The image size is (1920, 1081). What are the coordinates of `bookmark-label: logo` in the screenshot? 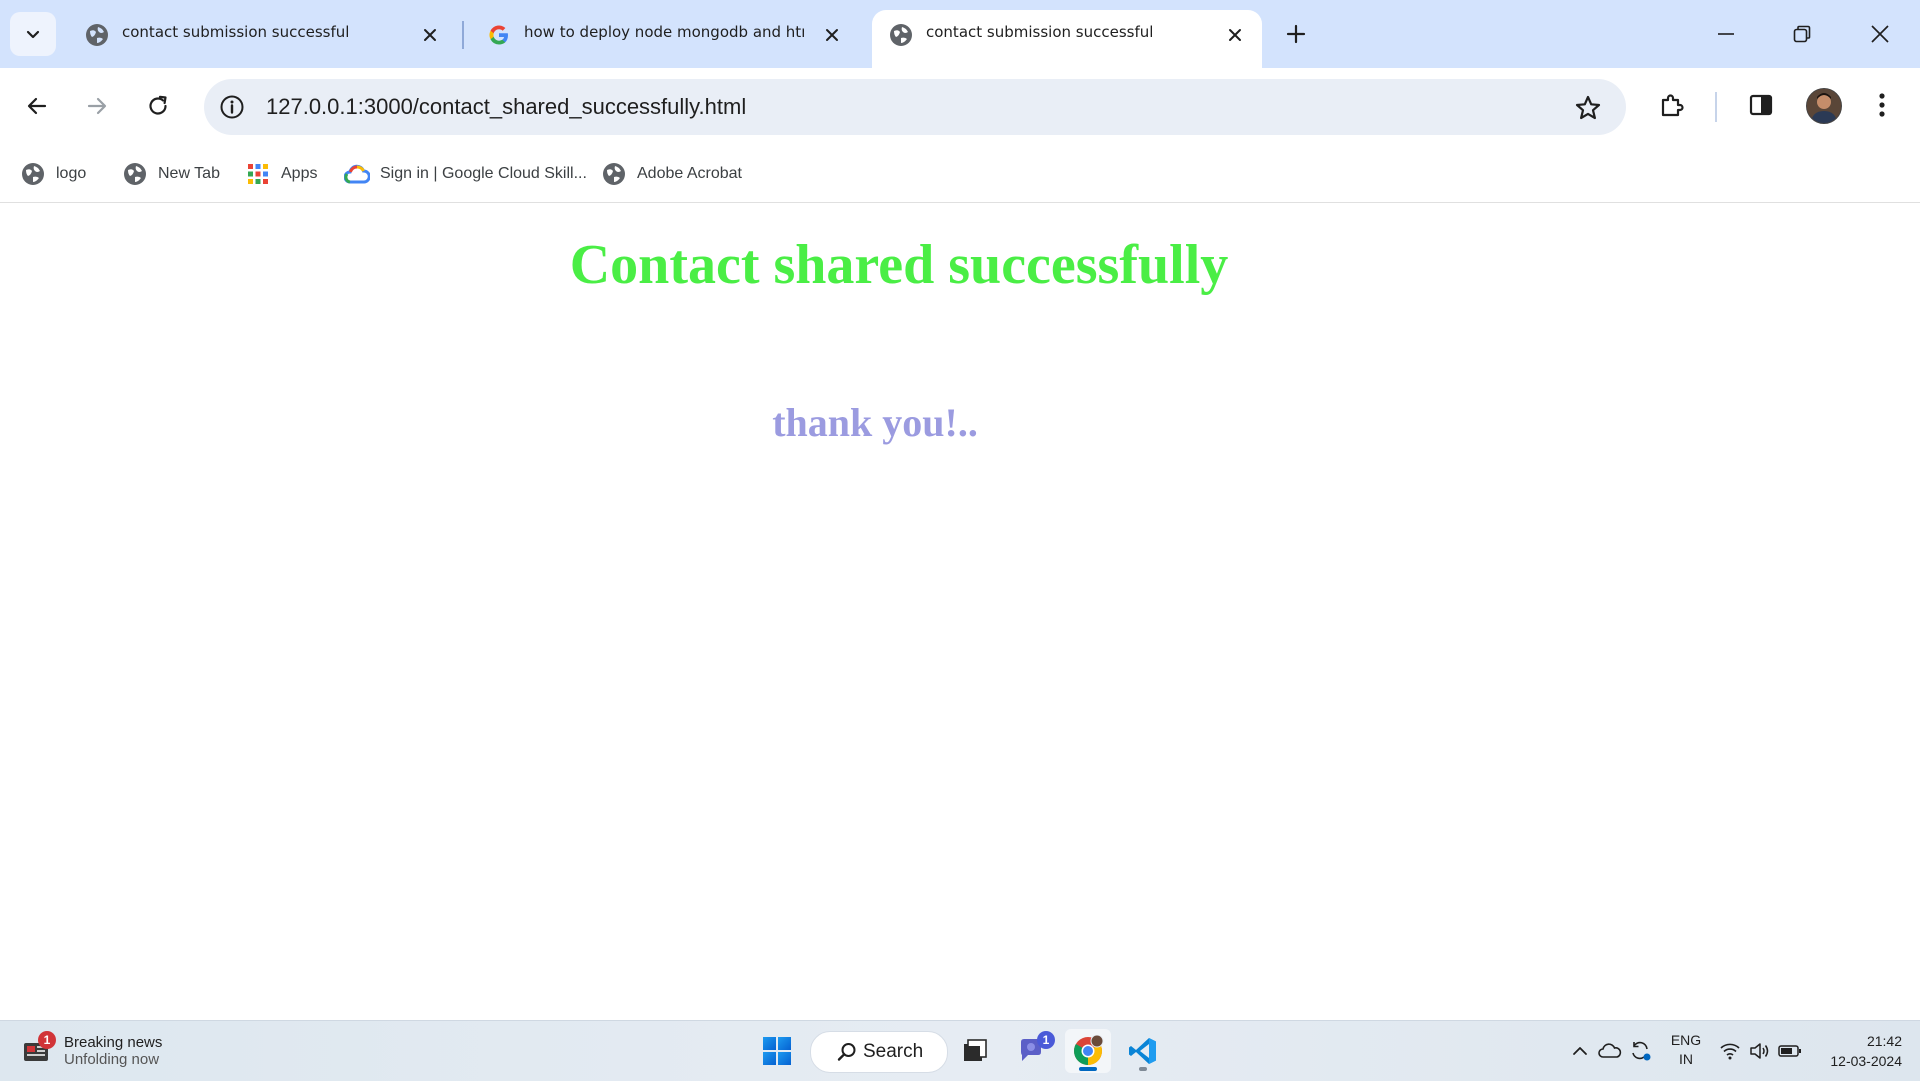 It's located at (71, 173).